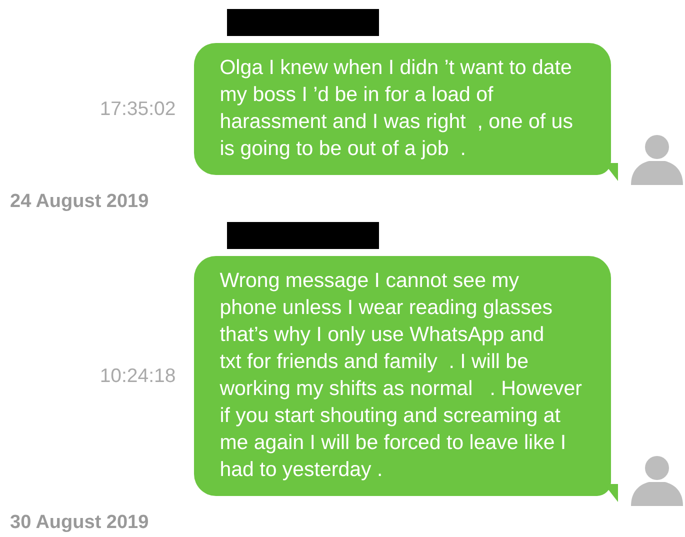 Image resolution: width=685 pixels, height=537 pixels. Describe the element at coordinates (138, 376) in the screenshot. I see `message-time: 10:24:18` at that location.